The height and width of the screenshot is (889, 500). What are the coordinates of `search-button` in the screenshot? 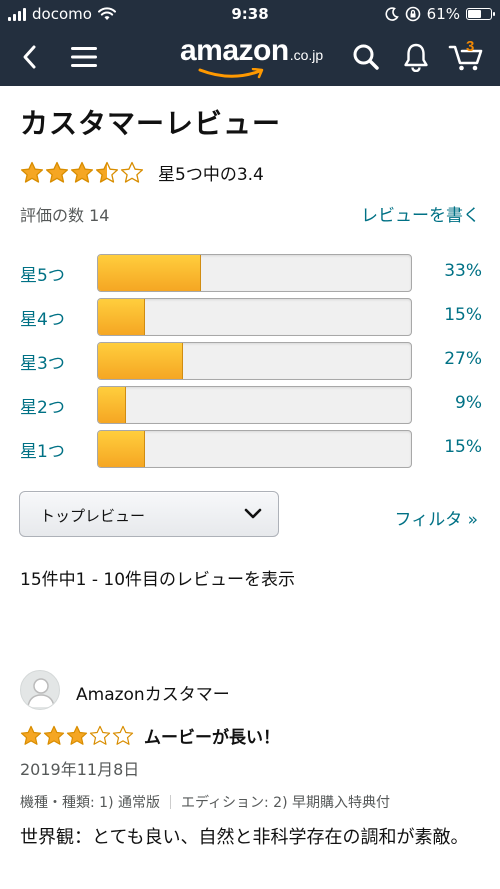 It's located at (366, 57).